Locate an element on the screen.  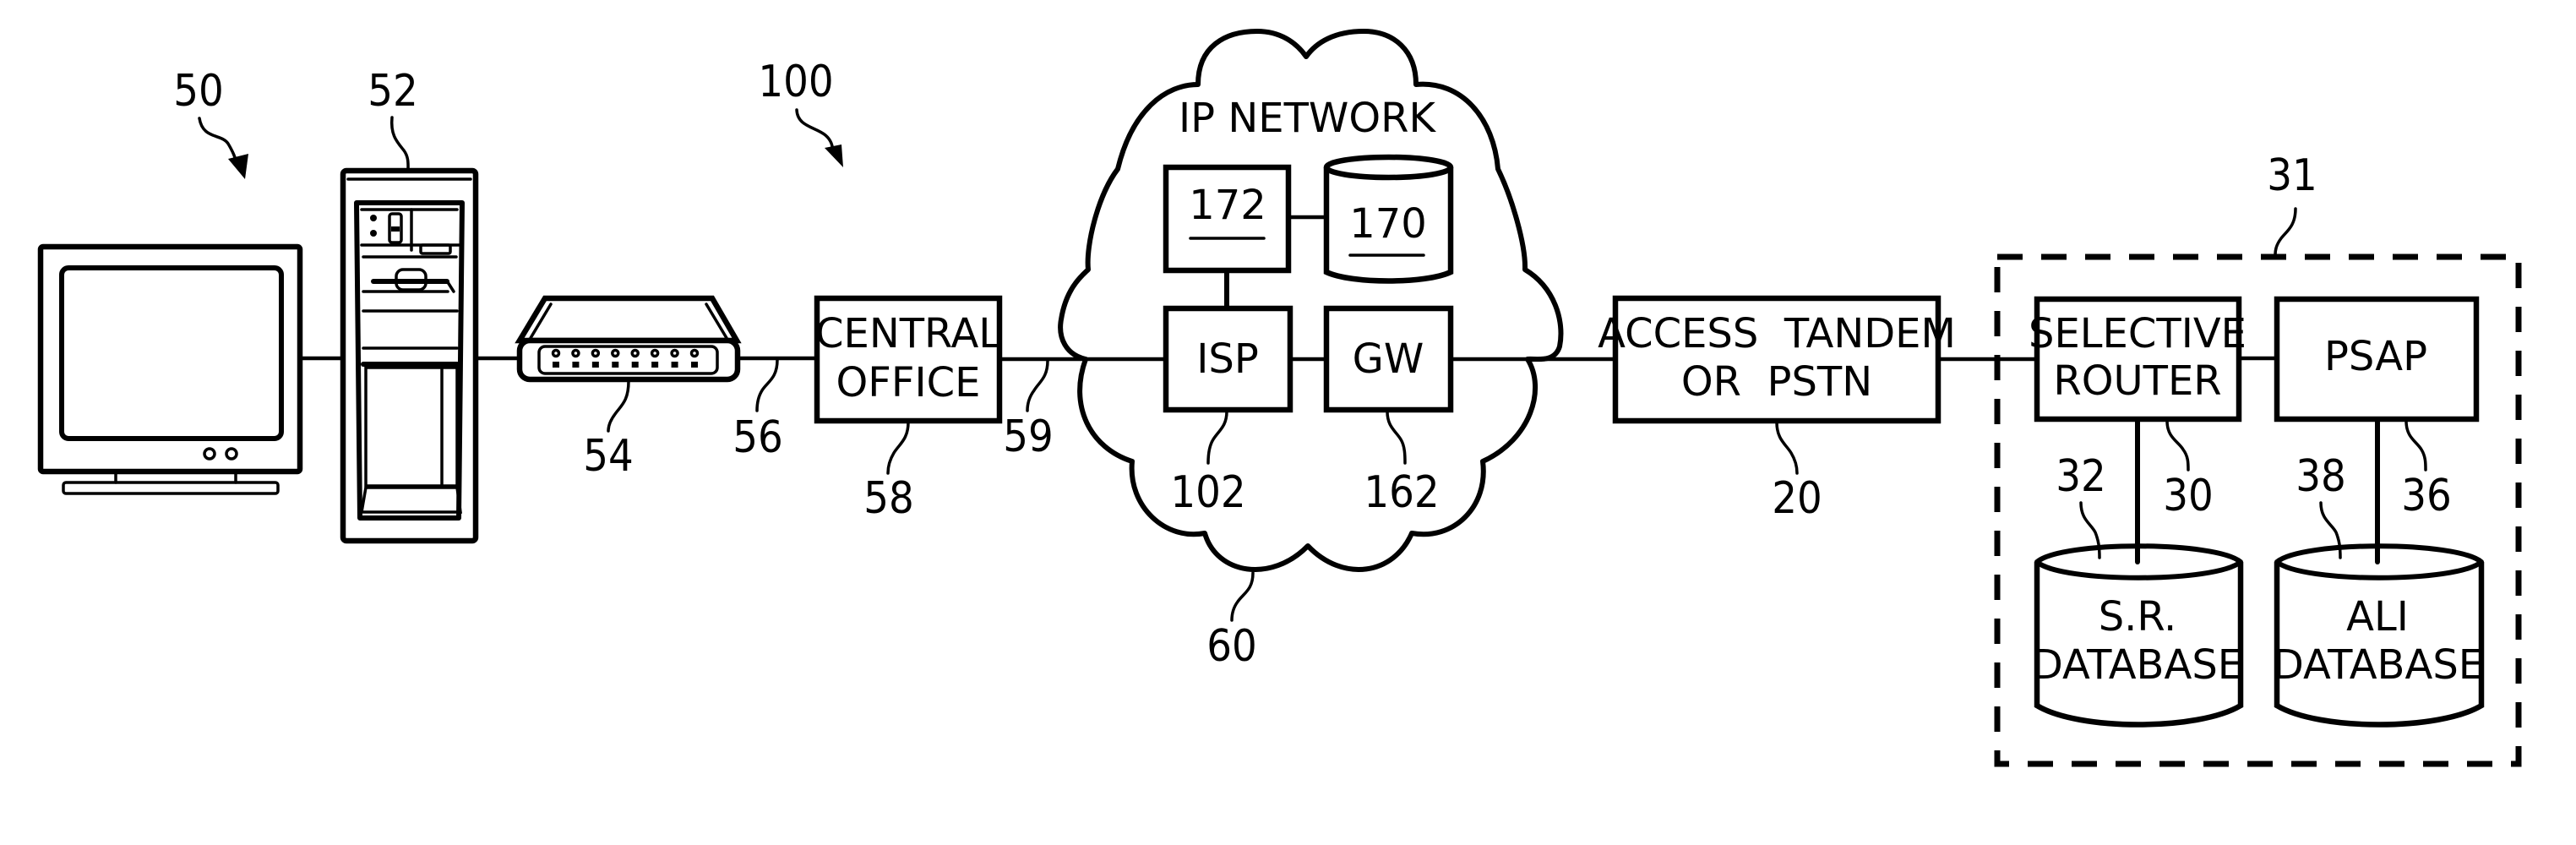
psap-label: PSAP is located at coordinates (2375, 356).